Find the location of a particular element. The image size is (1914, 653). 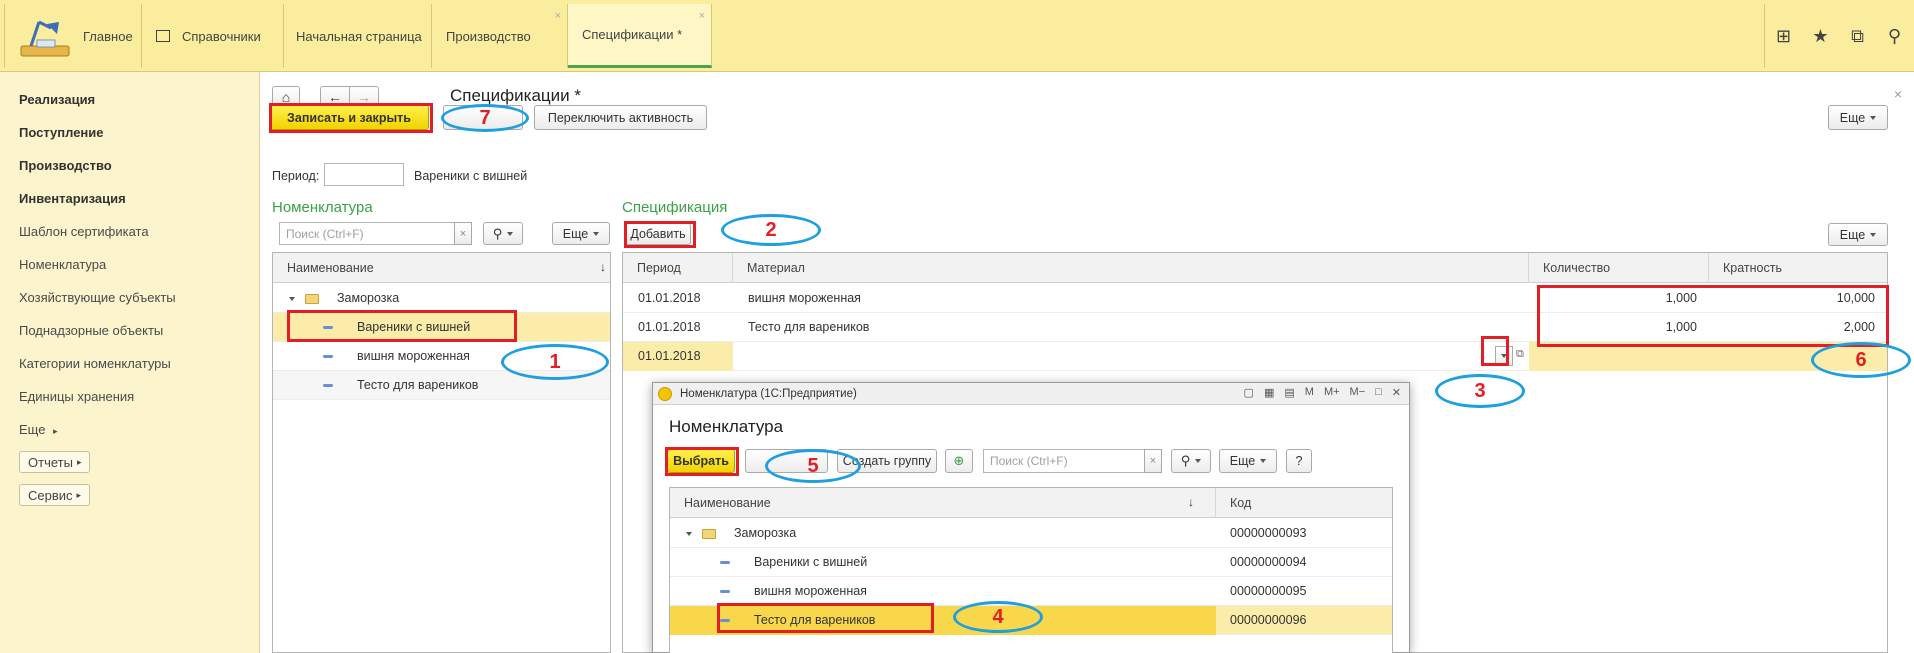

calendar-icon: ▤ is located at coordinates (1289, 392).